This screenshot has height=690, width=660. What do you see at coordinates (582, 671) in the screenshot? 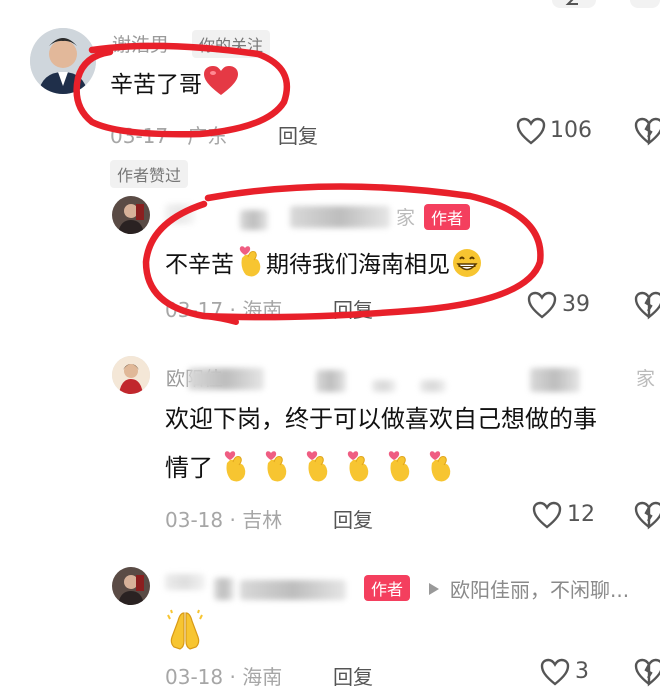
I see `like-count: 3` at bounding box center [582, 671].